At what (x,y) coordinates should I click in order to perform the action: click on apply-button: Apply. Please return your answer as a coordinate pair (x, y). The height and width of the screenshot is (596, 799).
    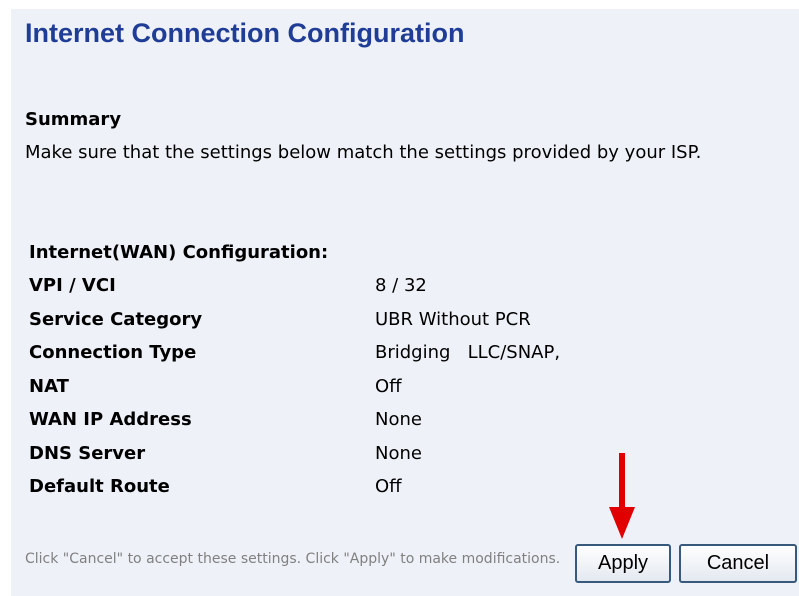
    Looking at the image, I should click on (623, 563).